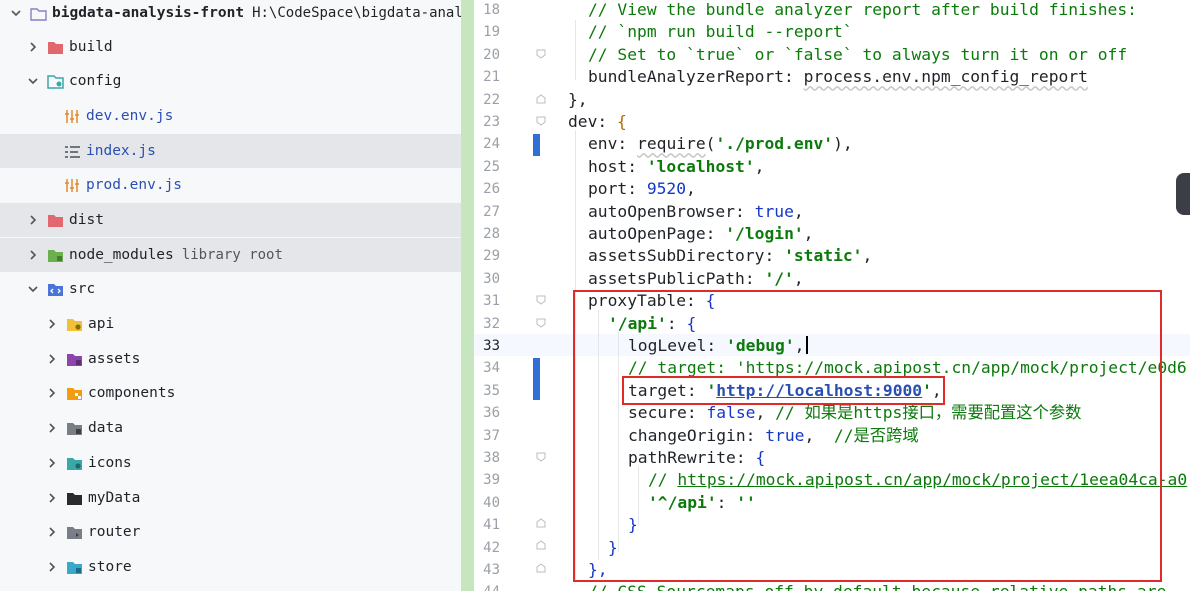  Describe the element at coordinates (487, 55) in the screenshot. I see `line-number: 20` at that location.